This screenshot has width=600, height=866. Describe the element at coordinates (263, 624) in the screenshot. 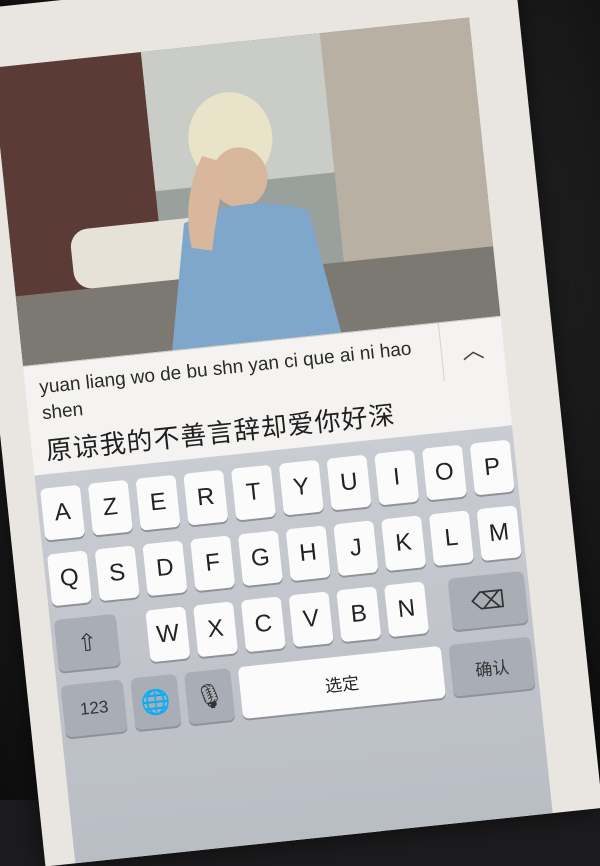

I see `key-c: C` at that location.